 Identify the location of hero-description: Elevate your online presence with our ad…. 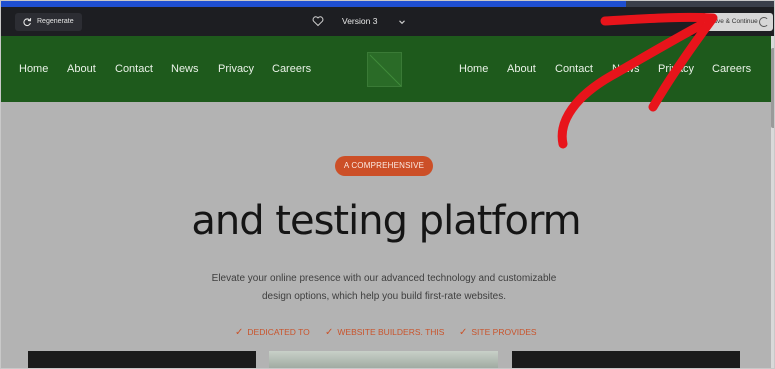
(384, 287).